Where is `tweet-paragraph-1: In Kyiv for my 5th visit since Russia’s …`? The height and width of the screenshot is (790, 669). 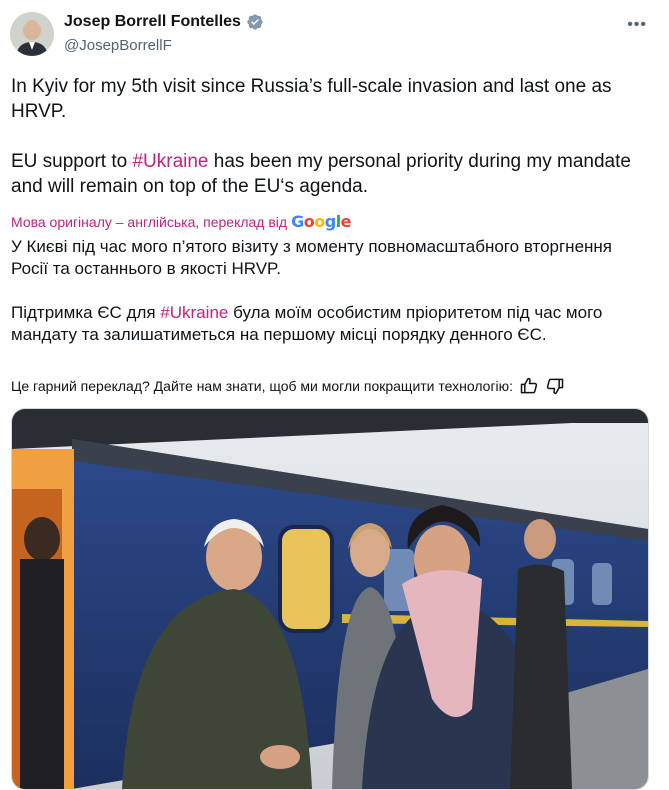 tweet-paragraph-1: In Kyiv for my 5th visit since Russia’s … is located at coordinates (314, 99).